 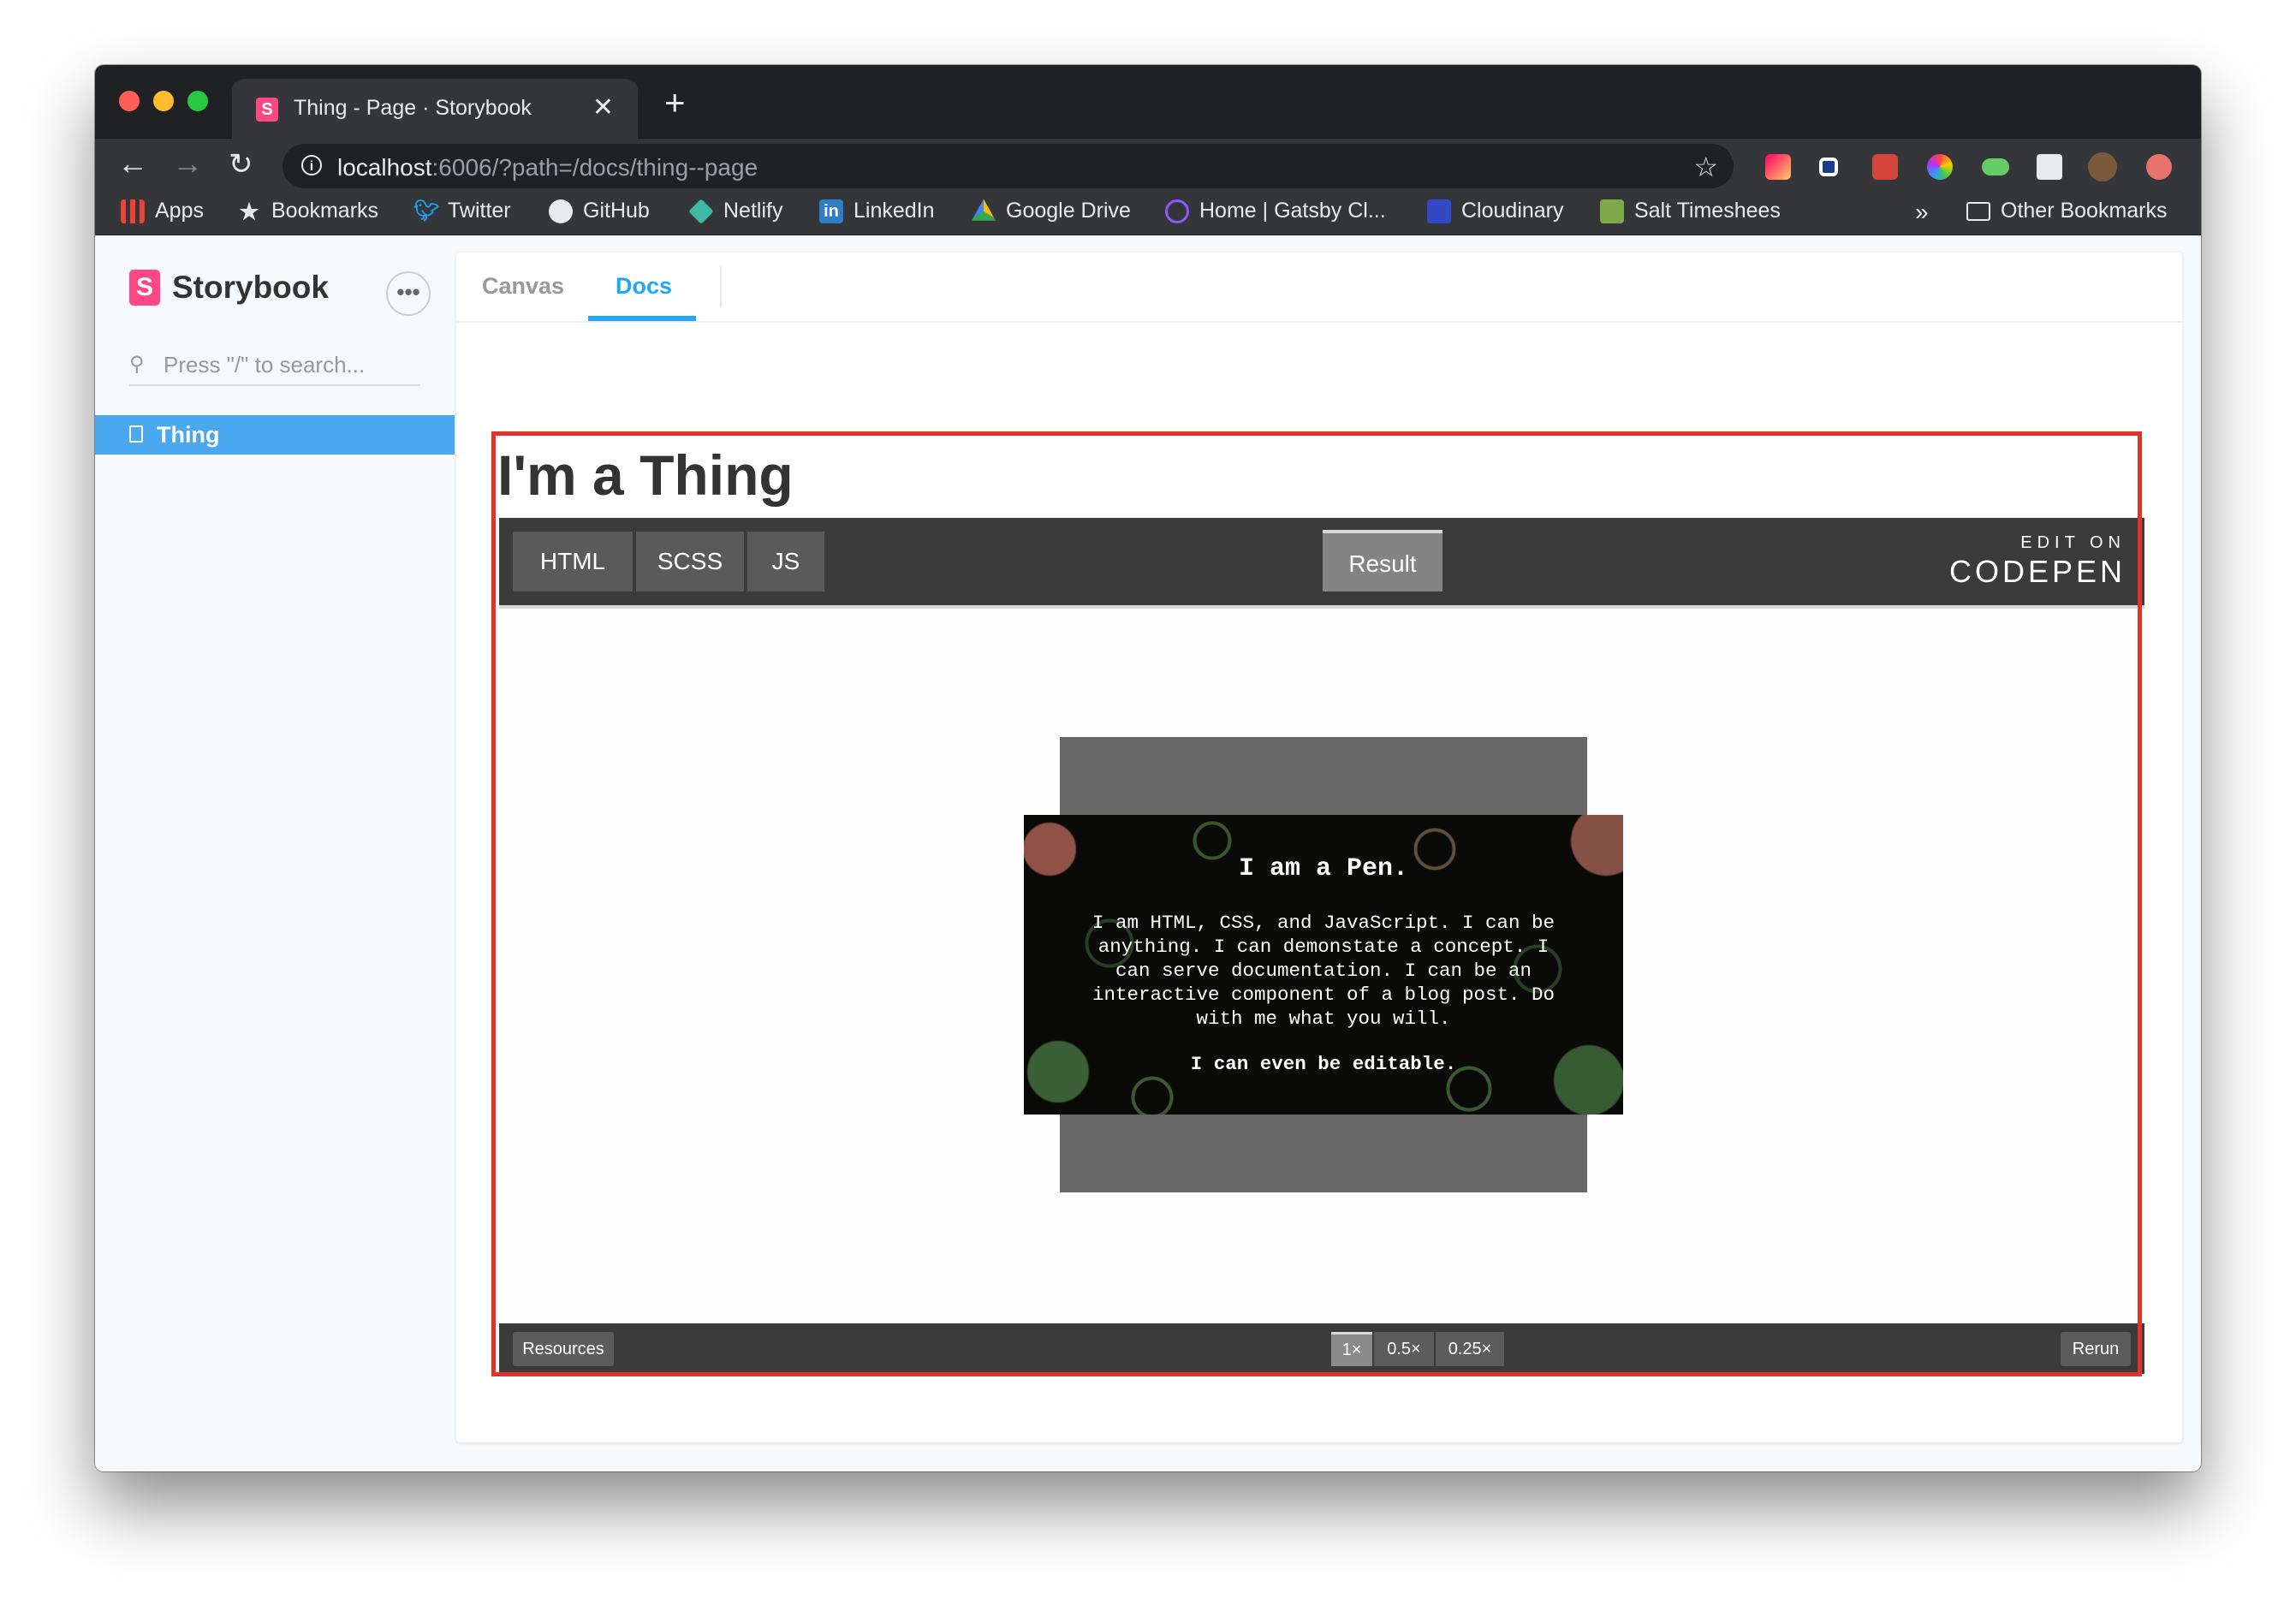 I want to click on extension-red-icon, so click(x=1885, y=167).